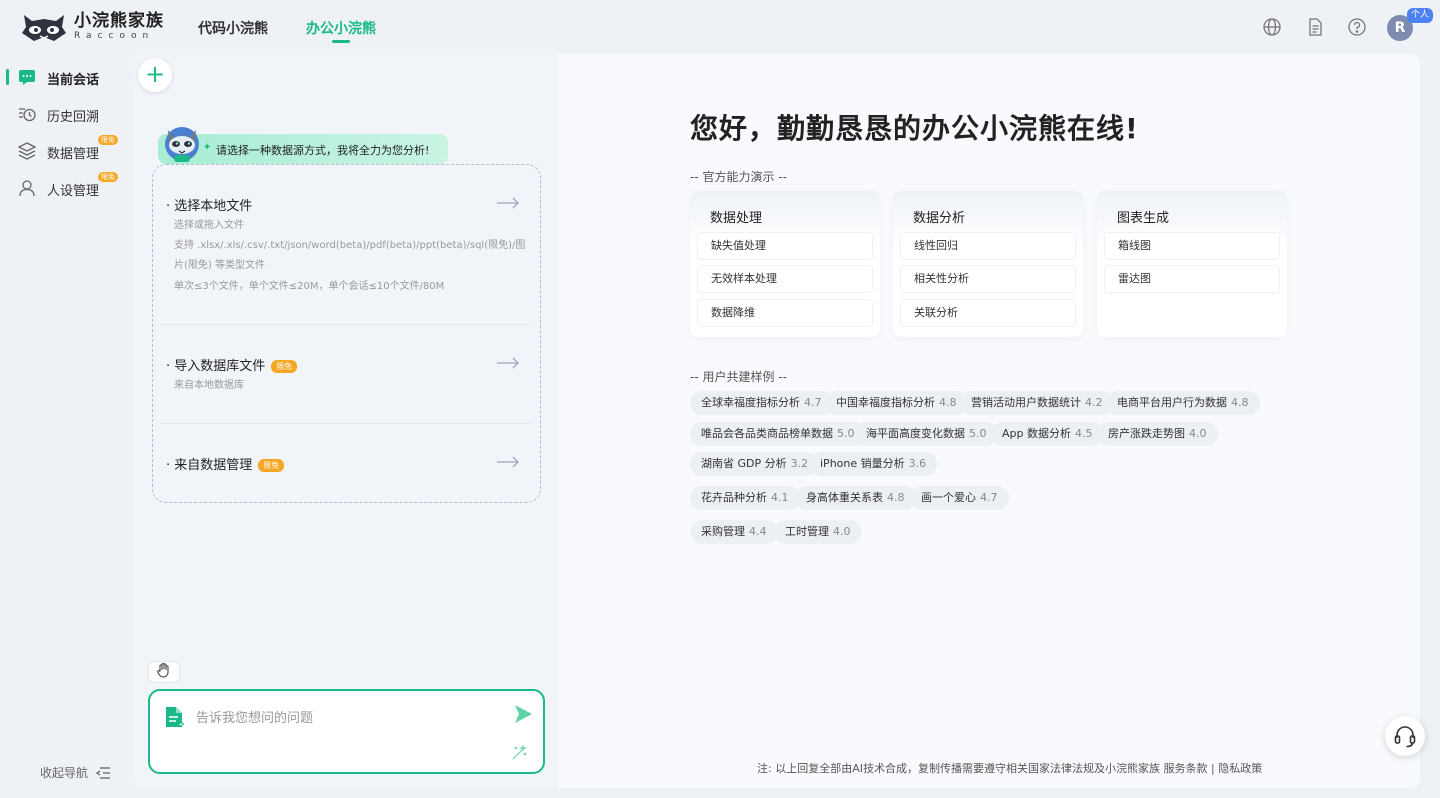 The width and height of the screenshot is (1440, 798). Describe the element at coordinates (745, 498) in the screenshot. I see `example-chip: 花卉品种分析 4.1` at that location.